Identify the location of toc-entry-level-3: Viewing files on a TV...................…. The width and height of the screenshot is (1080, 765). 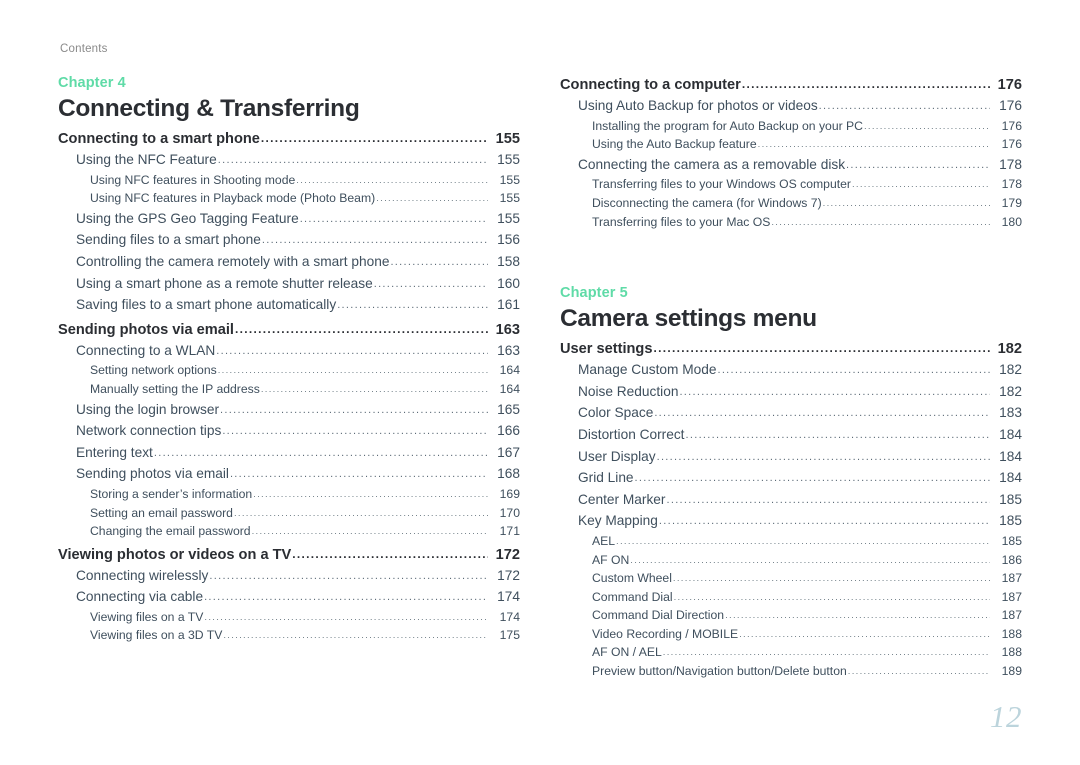
(289, 618).